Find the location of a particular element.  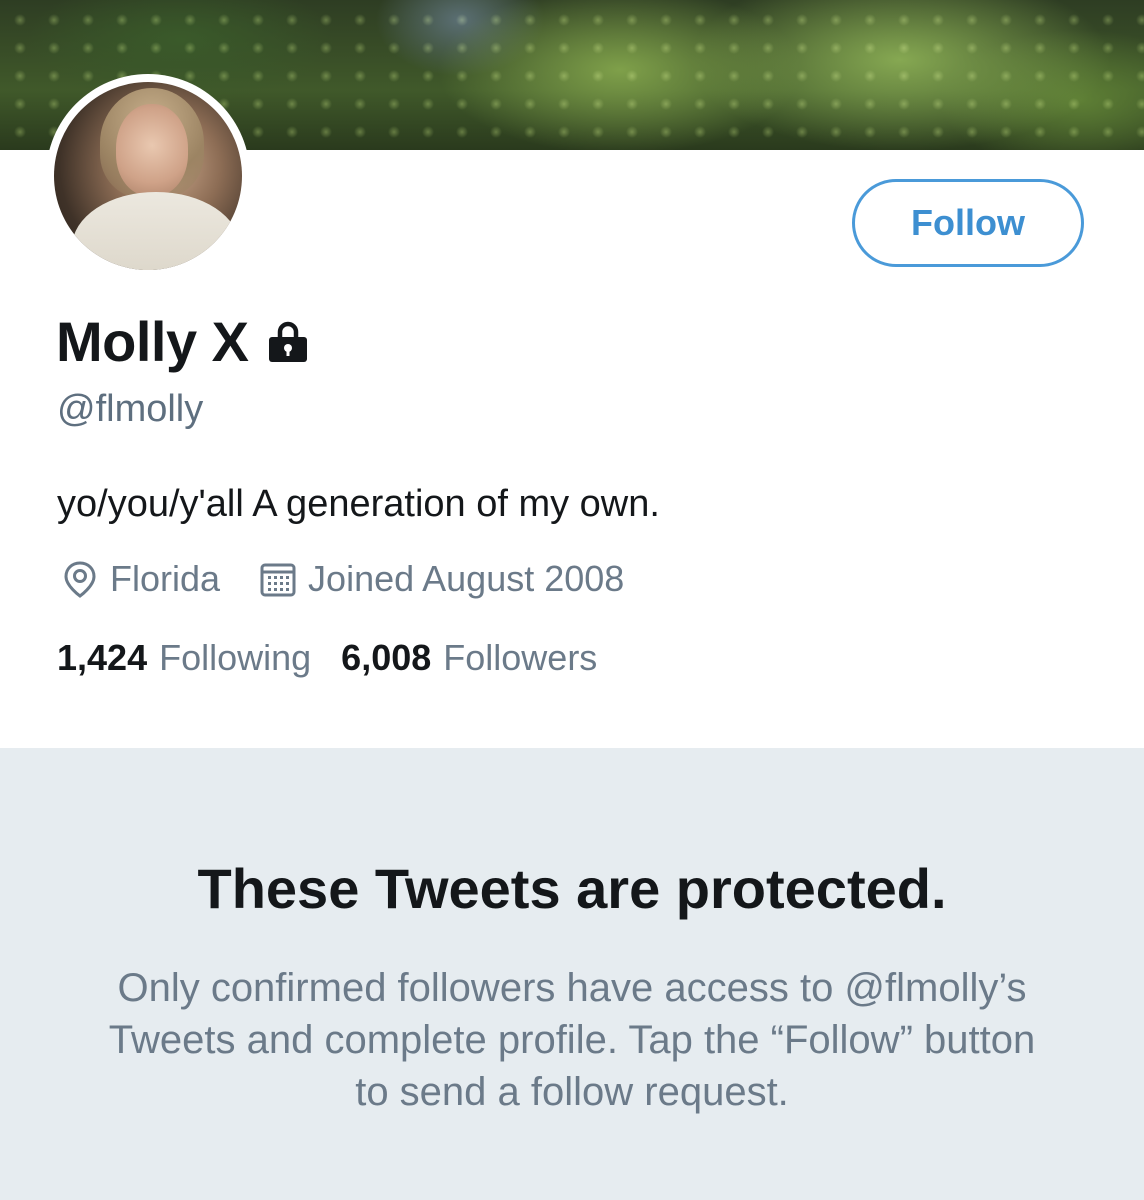

joined-item: Joined August 2008 is located at coordinates (441, 579).